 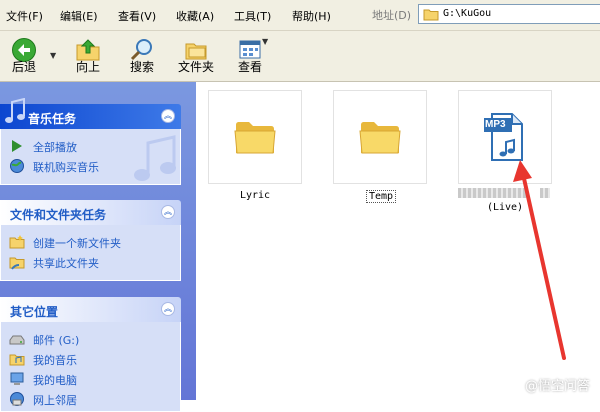 I want to click on folders-button: 文件夹, so click(x=196, y=56).